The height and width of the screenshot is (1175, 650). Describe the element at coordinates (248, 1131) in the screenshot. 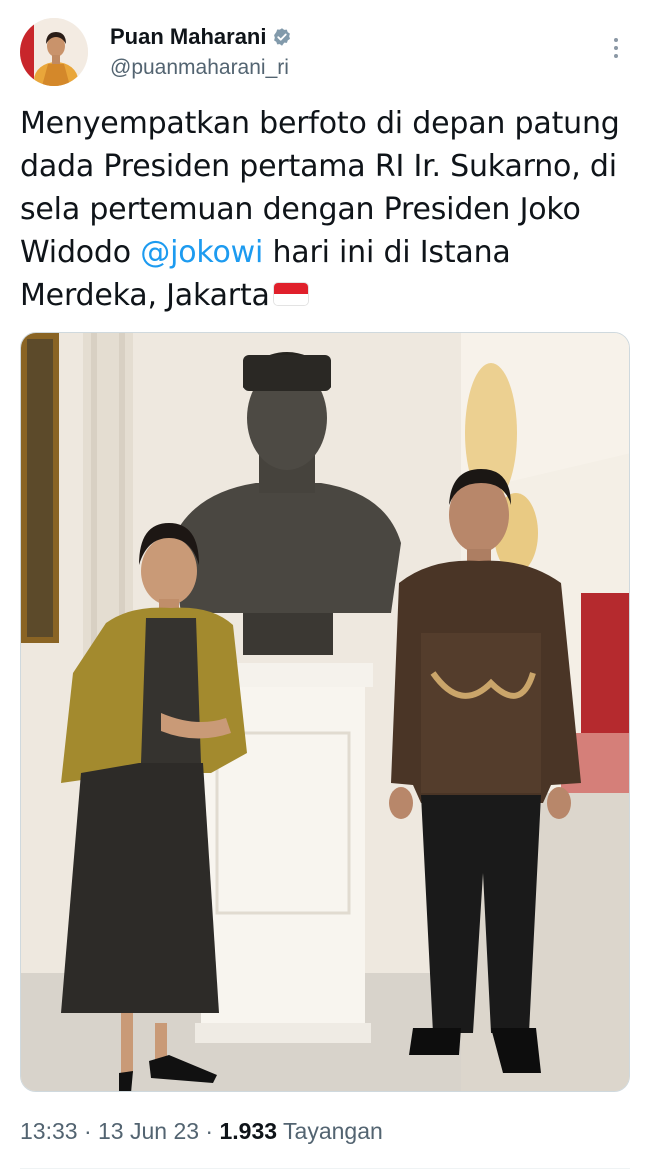

I see `views-count: 1.933` at that location.